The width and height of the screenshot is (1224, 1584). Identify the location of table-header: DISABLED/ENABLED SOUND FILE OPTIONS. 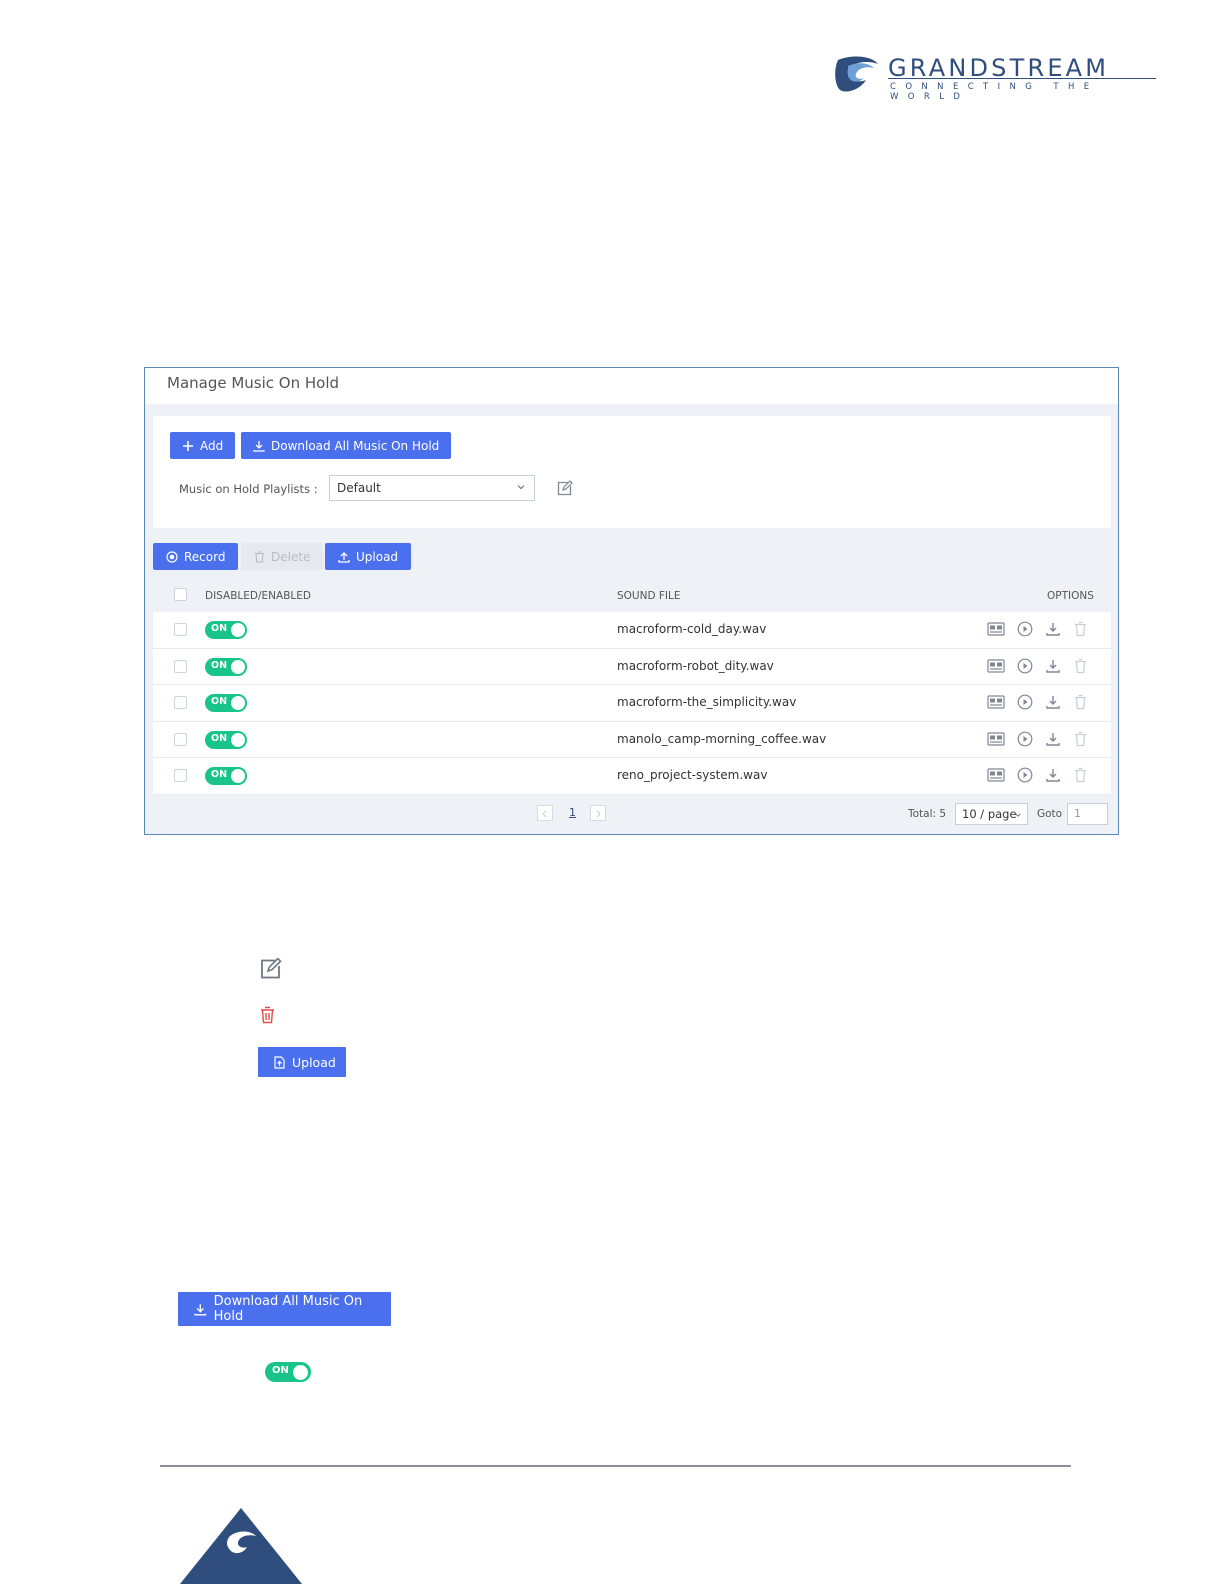
(632, 596).